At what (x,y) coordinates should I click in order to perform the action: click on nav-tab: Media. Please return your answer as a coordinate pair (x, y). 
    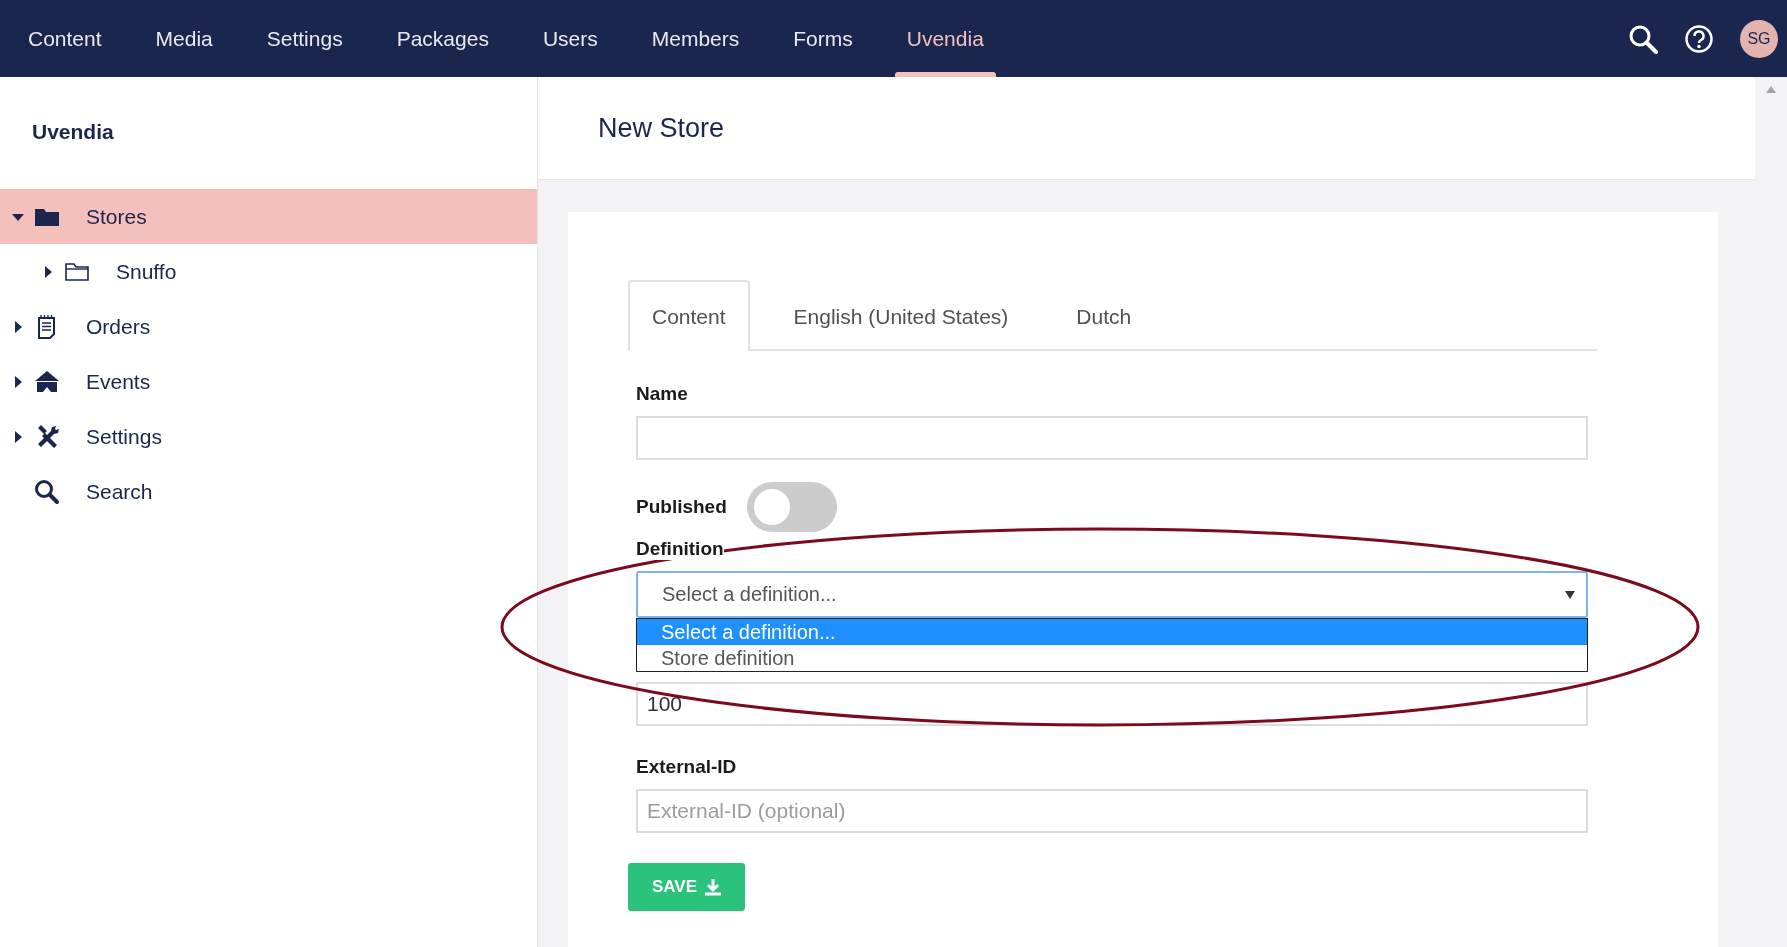
    Looking at the image, I should click on (184, 38).